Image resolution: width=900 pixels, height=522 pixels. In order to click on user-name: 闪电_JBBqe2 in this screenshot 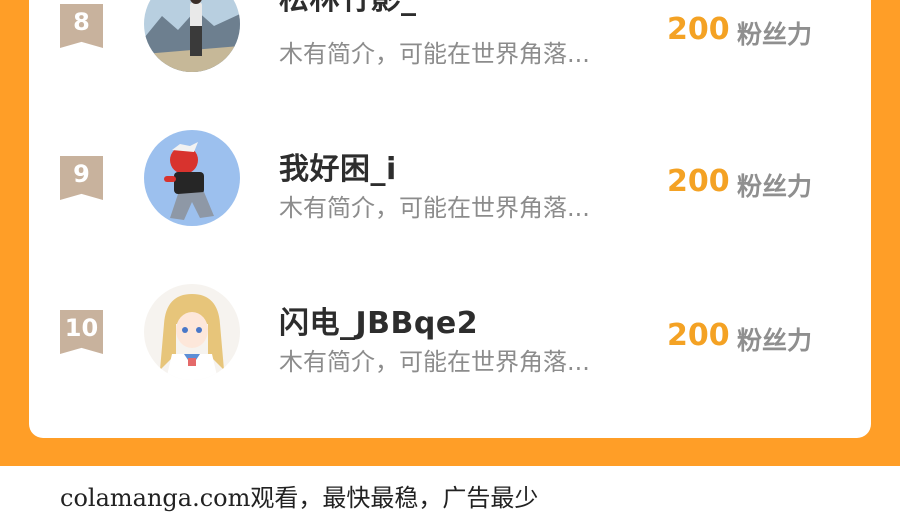, I will do `click(379, 323)`.